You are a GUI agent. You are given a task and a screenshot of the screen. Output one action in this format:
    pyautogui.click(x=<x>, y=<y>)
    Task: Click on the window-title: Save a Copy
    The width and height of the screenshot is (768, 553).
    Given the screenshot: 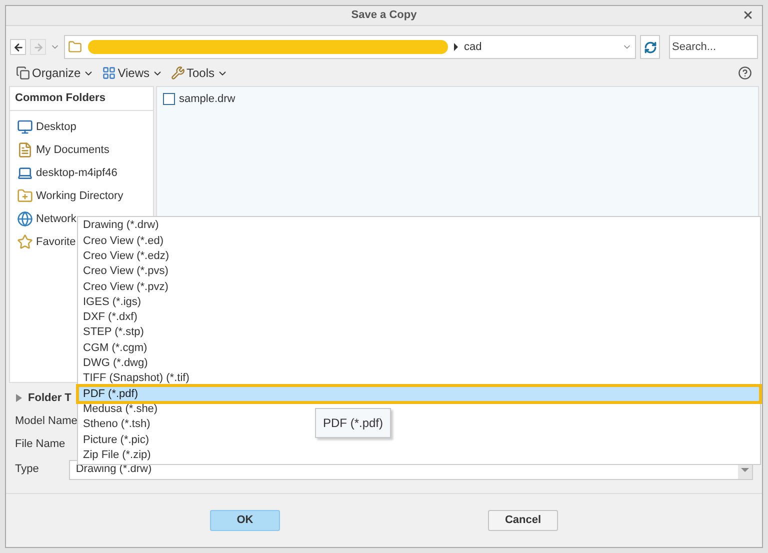 What is the action you would take?
    pyautogui.click(x=384, y=16)
    